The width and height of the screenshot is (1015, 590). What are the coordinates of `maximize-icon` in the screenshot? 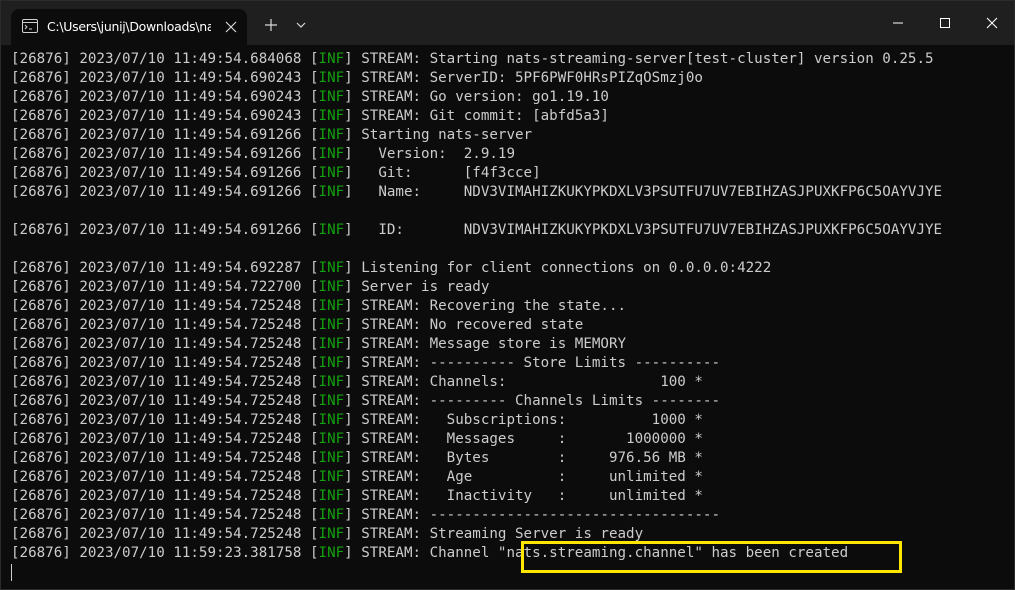 It's located at (945, 23).